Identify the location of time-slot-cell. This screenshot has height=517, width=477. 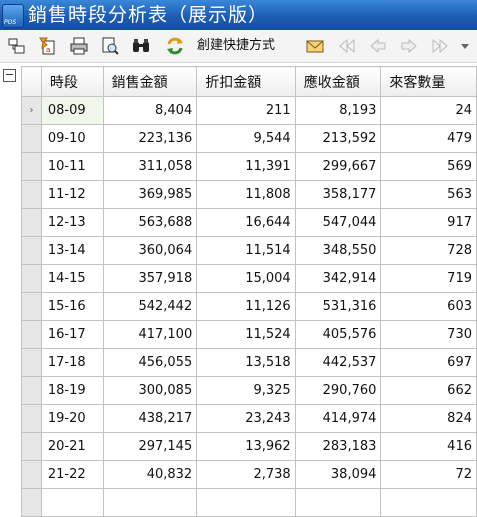
(72, 502).